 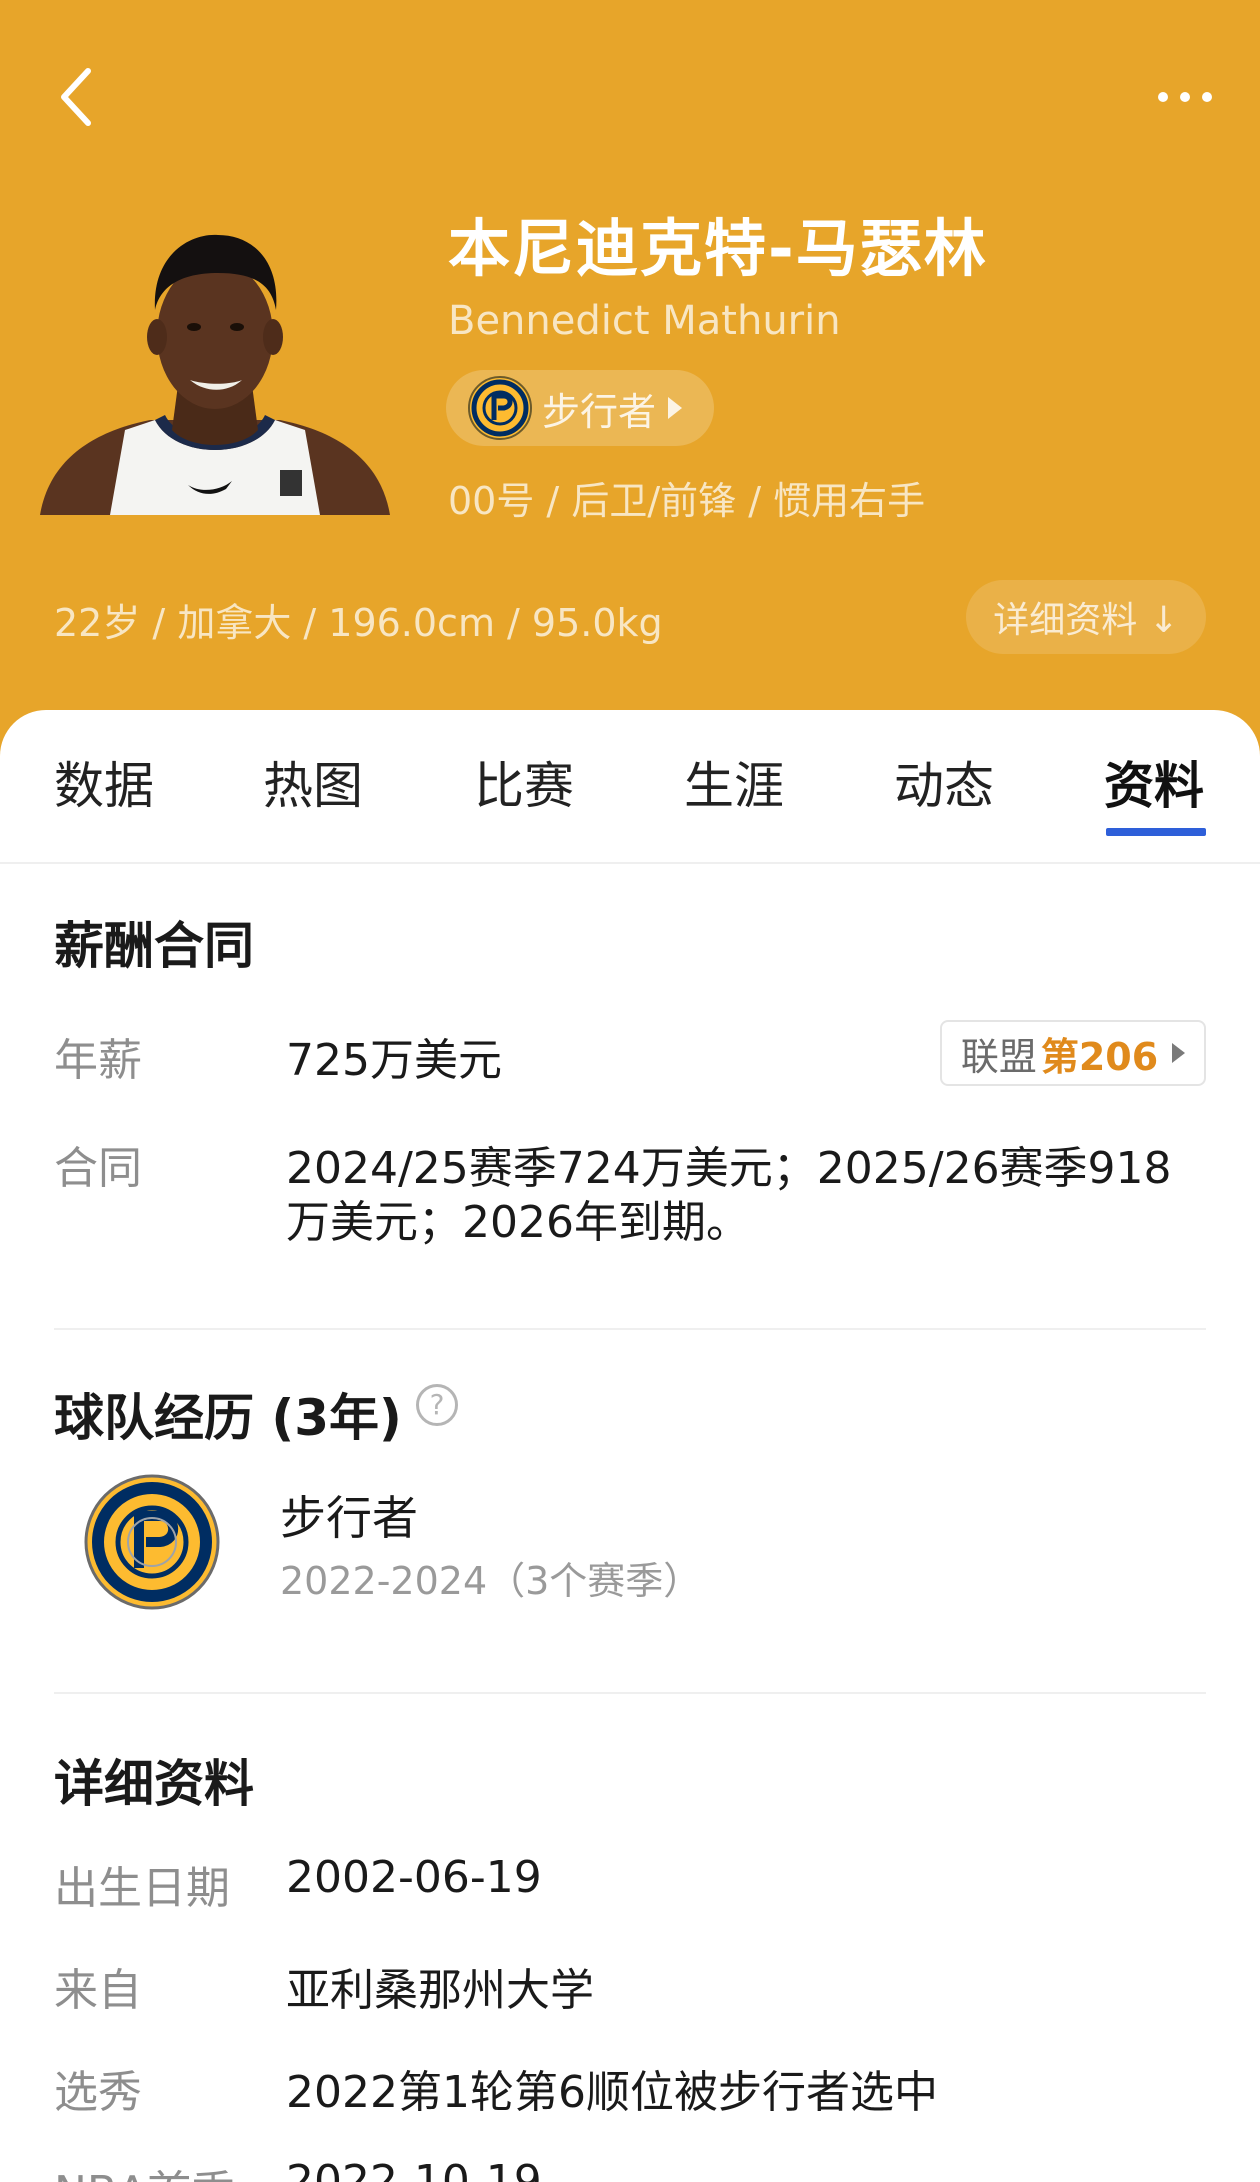 I want to click on birthdate-label: 出生日期, so click(x=142, y=1888).